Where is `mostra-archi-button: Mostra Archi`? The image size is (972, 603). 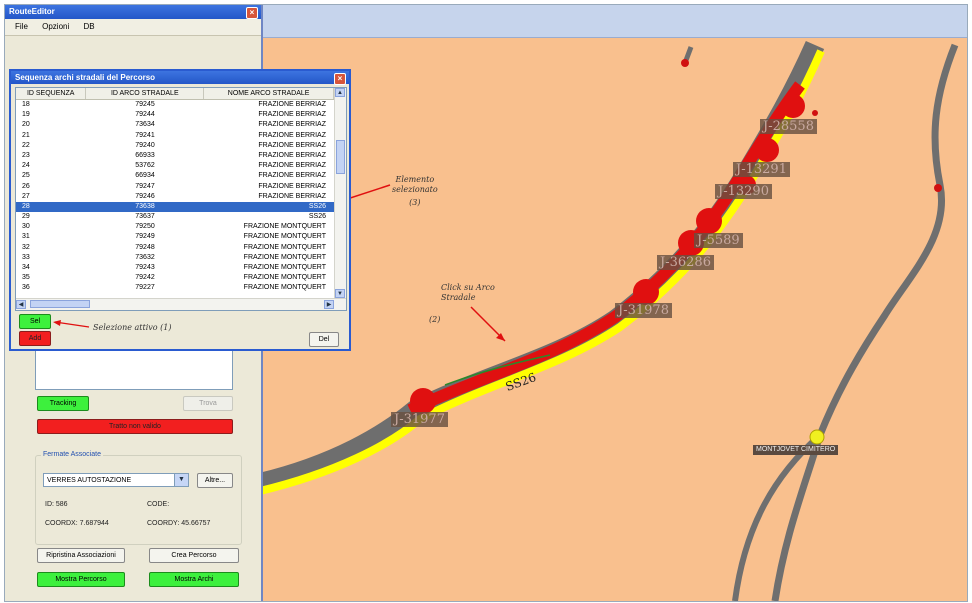
mostra-archi-button: Mostra Archi is located at coordinates (194, 579).